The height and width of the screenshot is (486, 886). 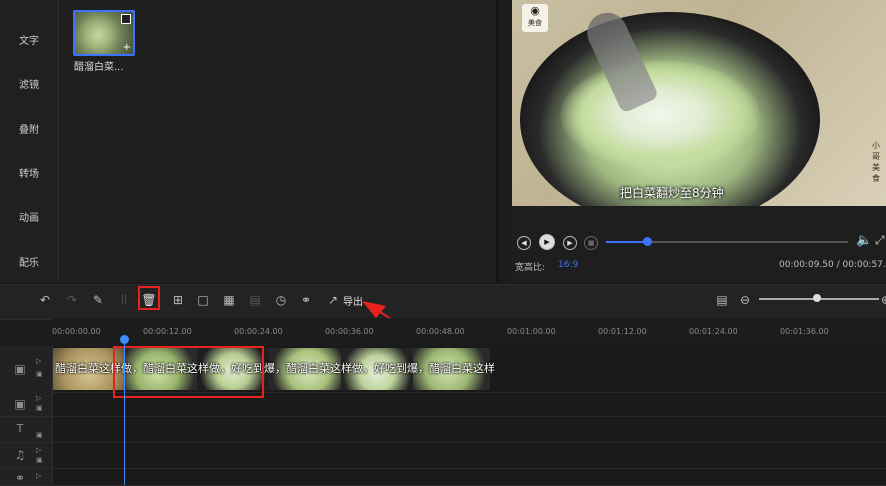 I want to click on select-checkbox-icon, so click(x=126, y=19).